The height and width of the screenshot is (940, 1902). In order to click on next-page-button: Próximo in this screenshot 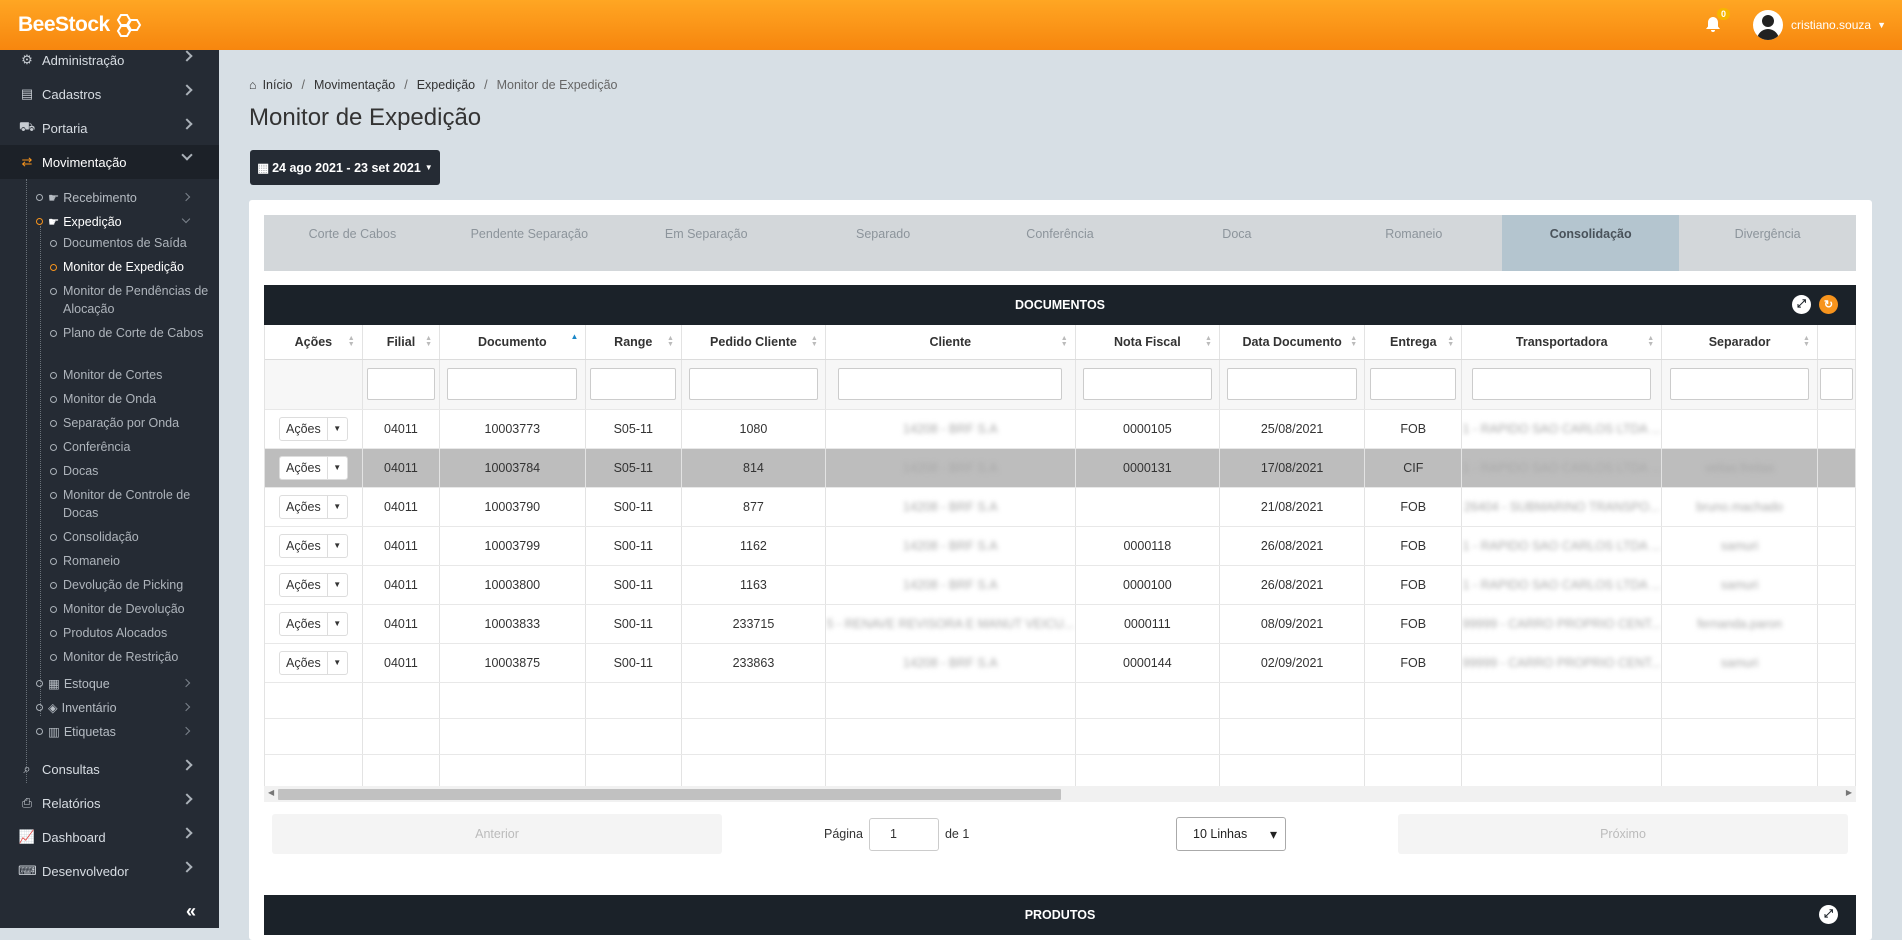, I will do `click(1623, 834)`.